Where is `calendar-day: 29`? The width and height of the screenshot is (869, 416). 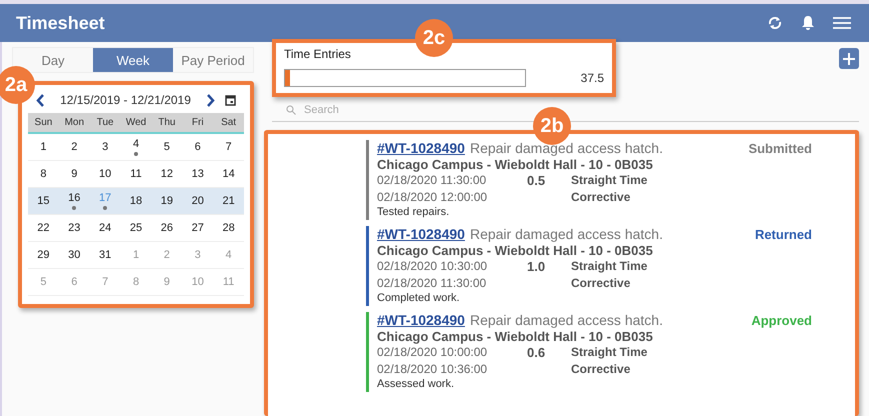
calendar-day: 29 is located at coordinates (43, 255).